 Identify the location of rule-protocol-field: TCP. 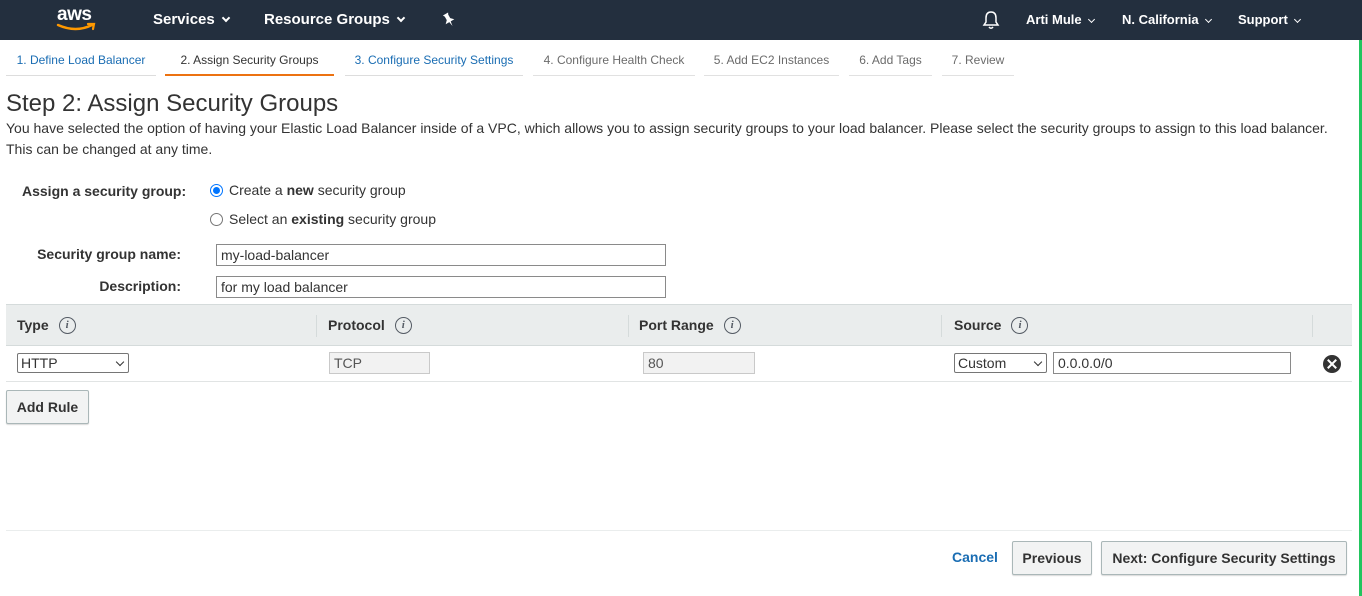
(379, 363).